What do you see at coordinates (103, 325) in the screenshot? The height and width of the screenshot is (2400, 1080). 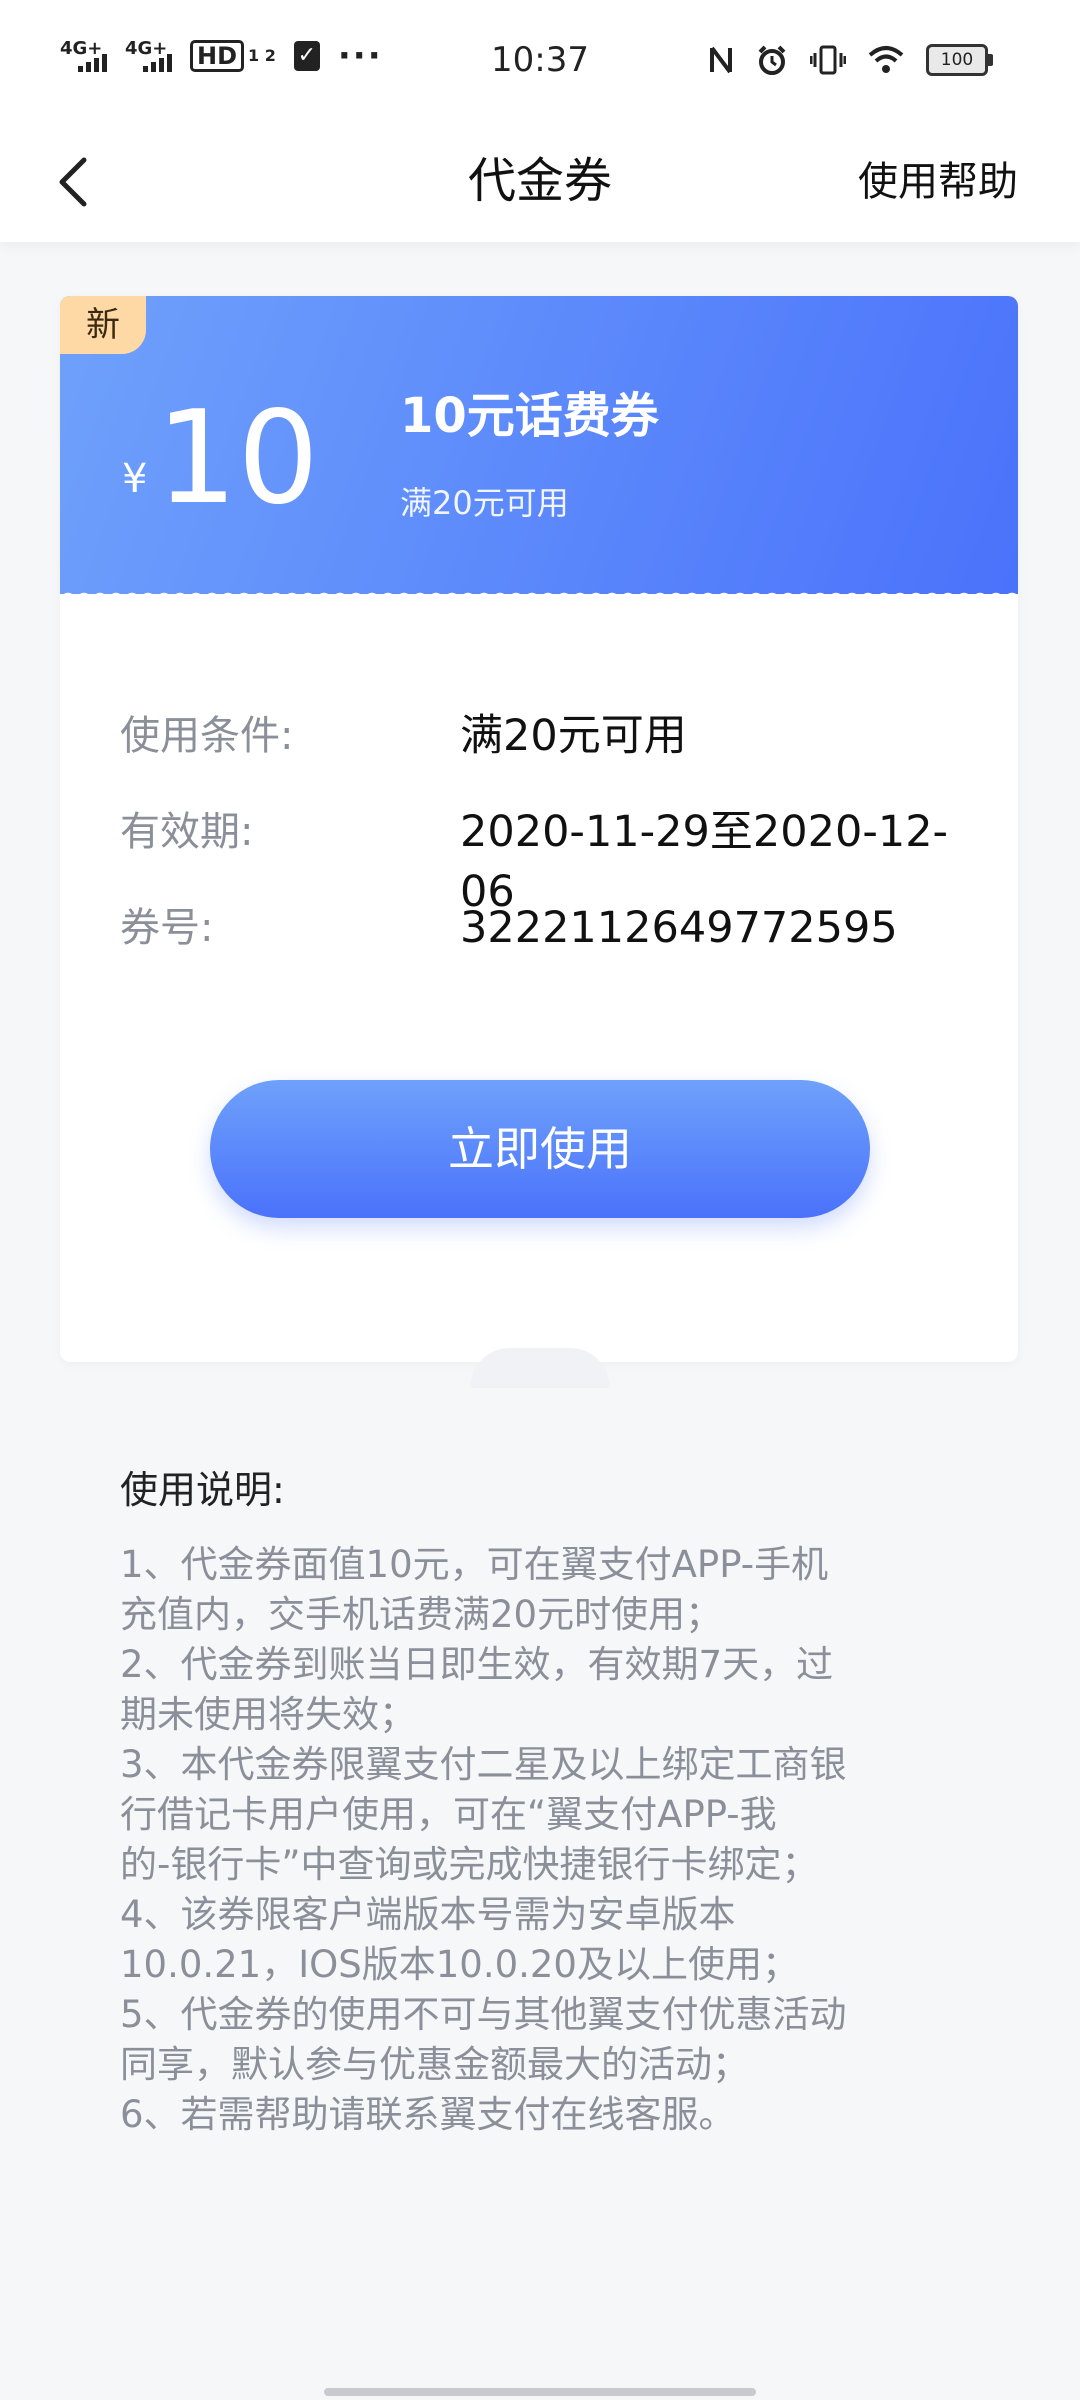 I see `new-badge: 新` at bounding box center [103, 325].